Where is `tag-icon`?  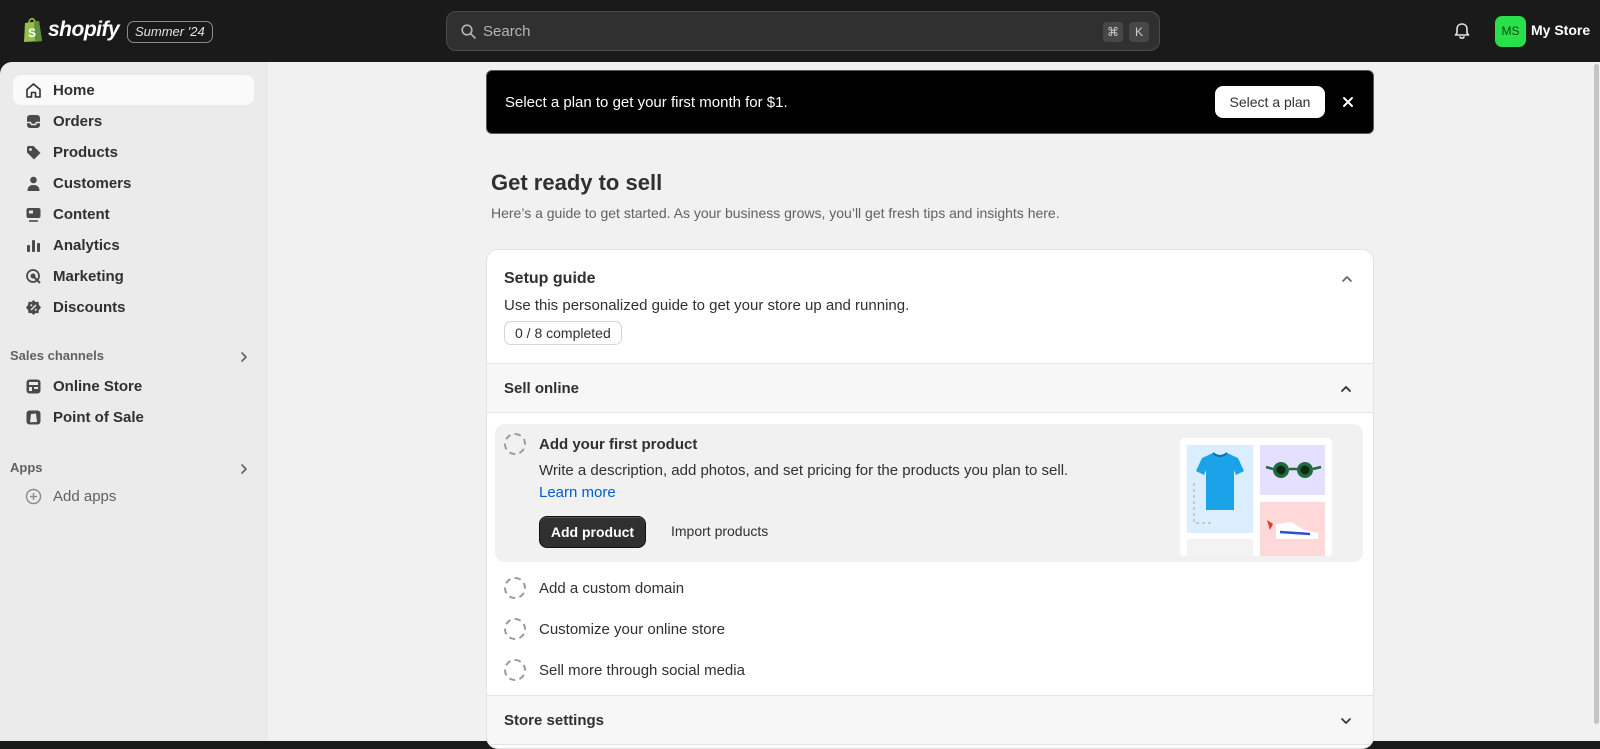 tag-icon is located at coordinates (34, 153).